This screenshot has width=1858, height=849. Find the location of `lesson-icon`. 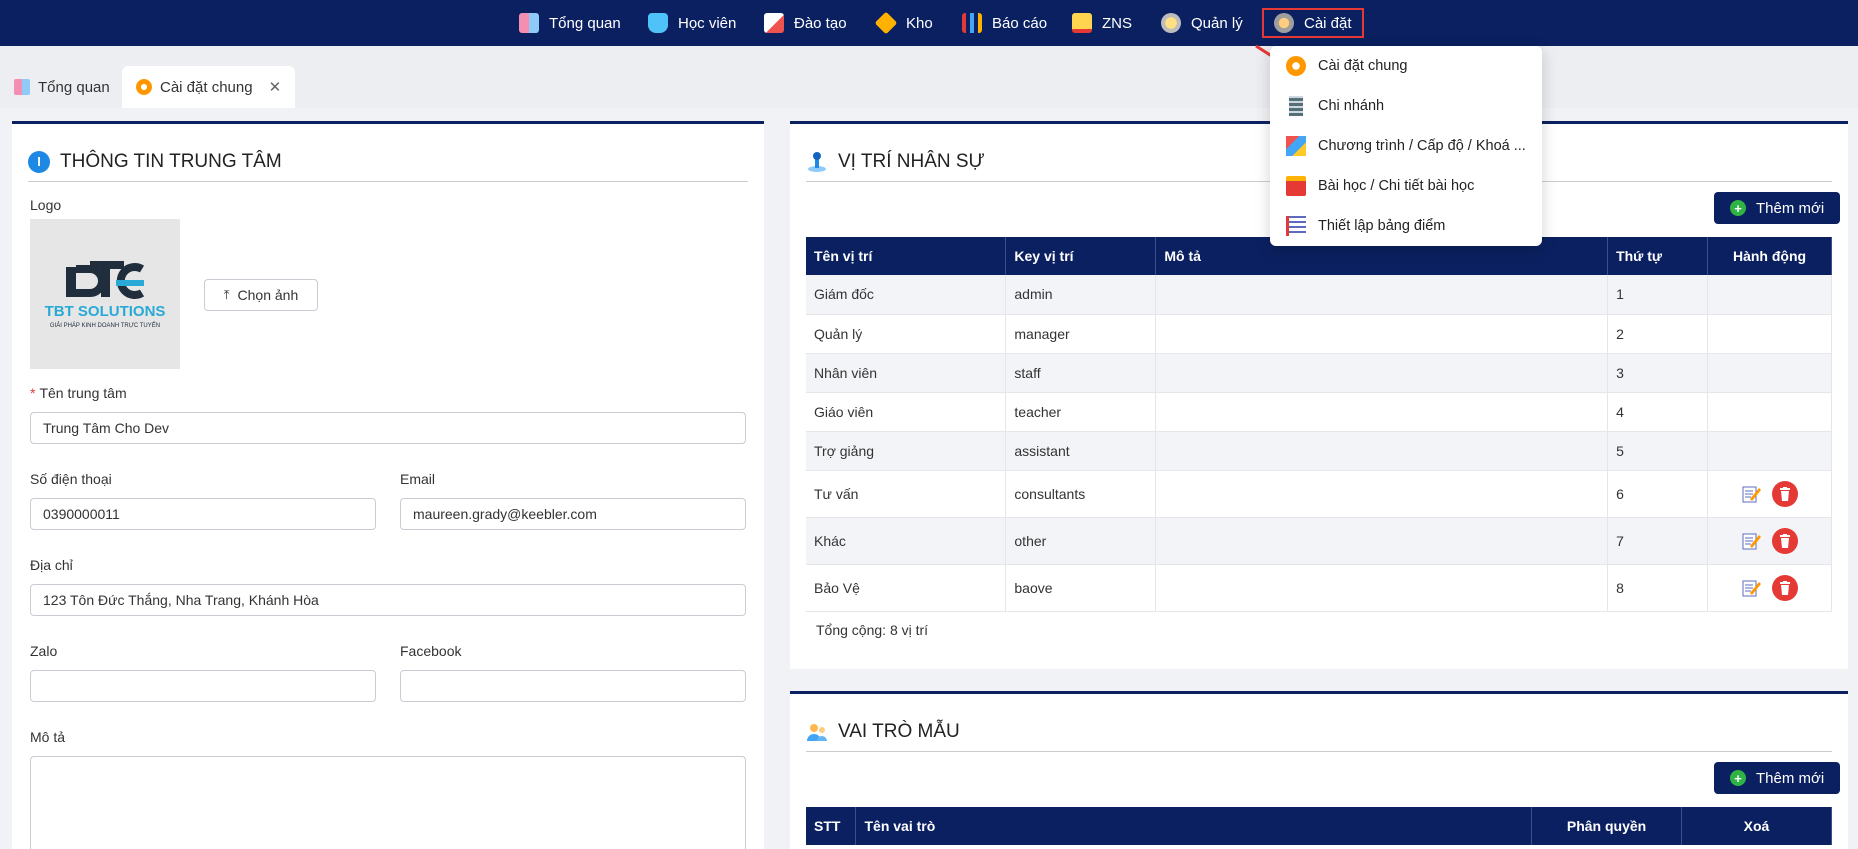

lesson-icon is located at coordinates (1296, 186).